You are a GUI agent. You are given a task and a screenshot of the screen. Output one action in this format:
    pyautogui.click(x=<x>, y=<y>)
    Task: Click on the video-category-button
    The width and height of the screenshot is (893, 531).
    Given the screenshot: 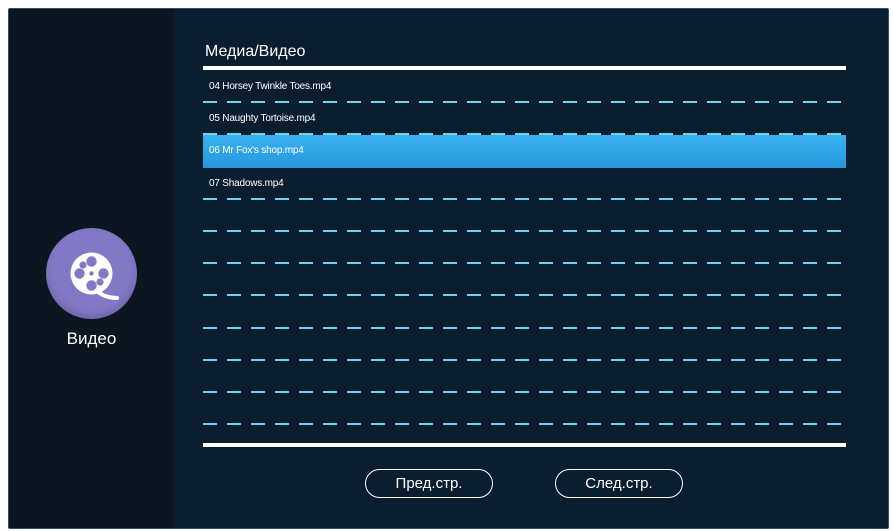 What is the action you would take?
    pyautogui.click(x=91, y=273)
    